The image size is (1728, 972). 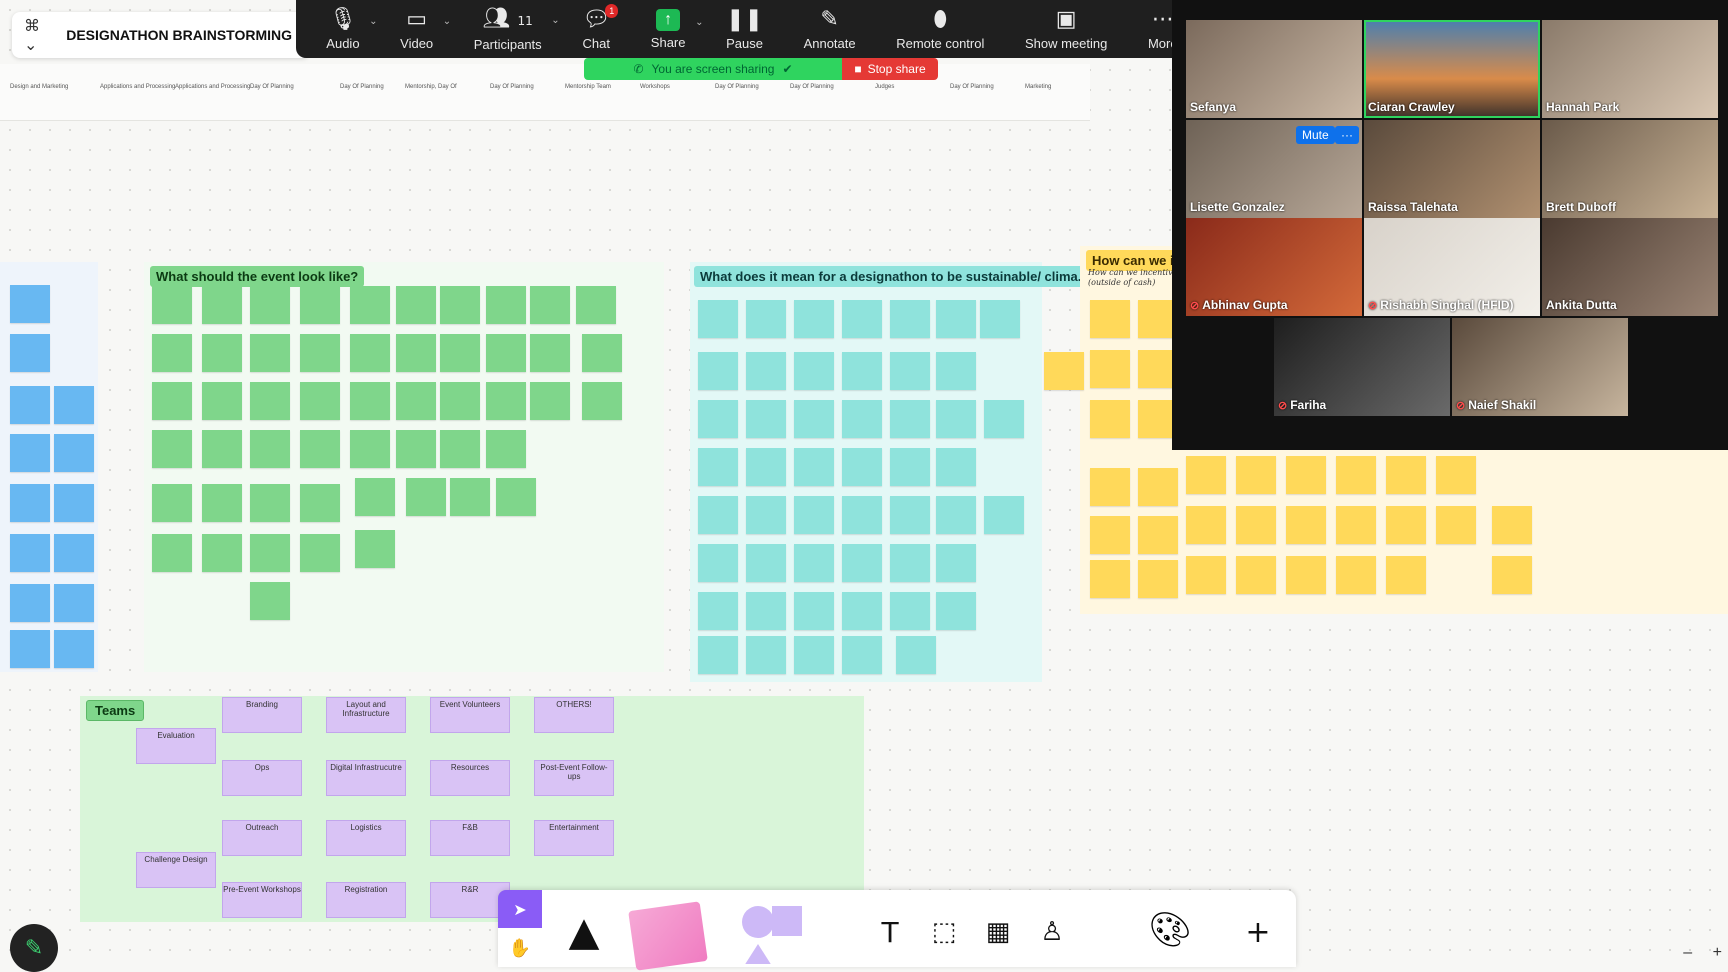 I want to click on team-card: Pre-Event Workshops, so click(x=262, y=900).